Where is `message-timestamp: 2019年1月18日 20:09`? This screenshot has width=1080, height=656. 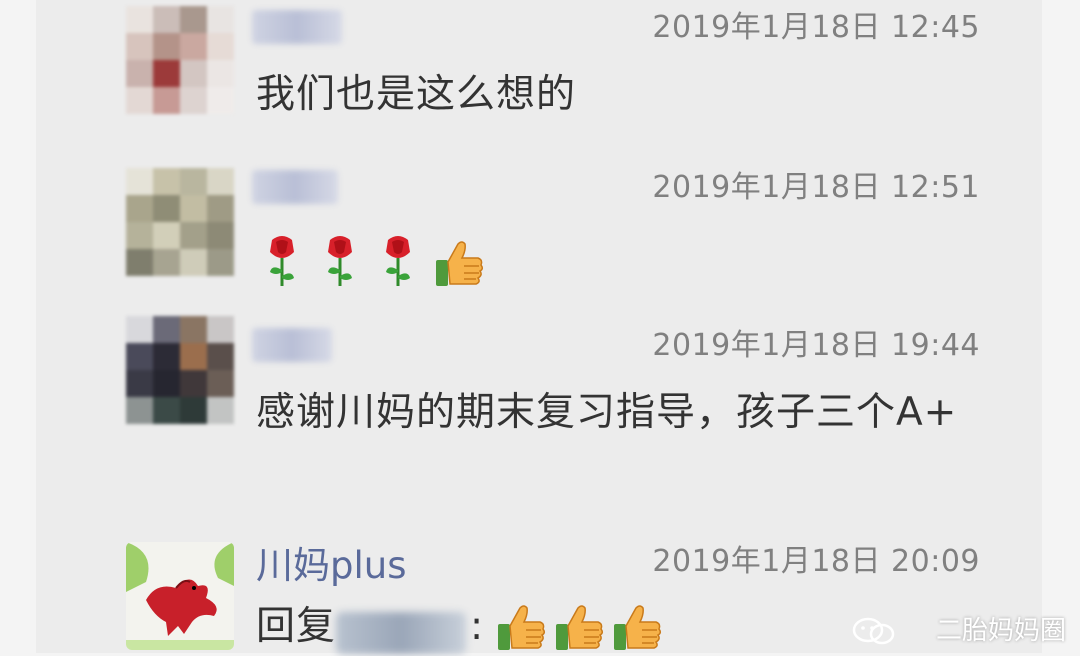 message-timestamp: 2019年1月18日 20:09 is located at coordinates (816, 561).